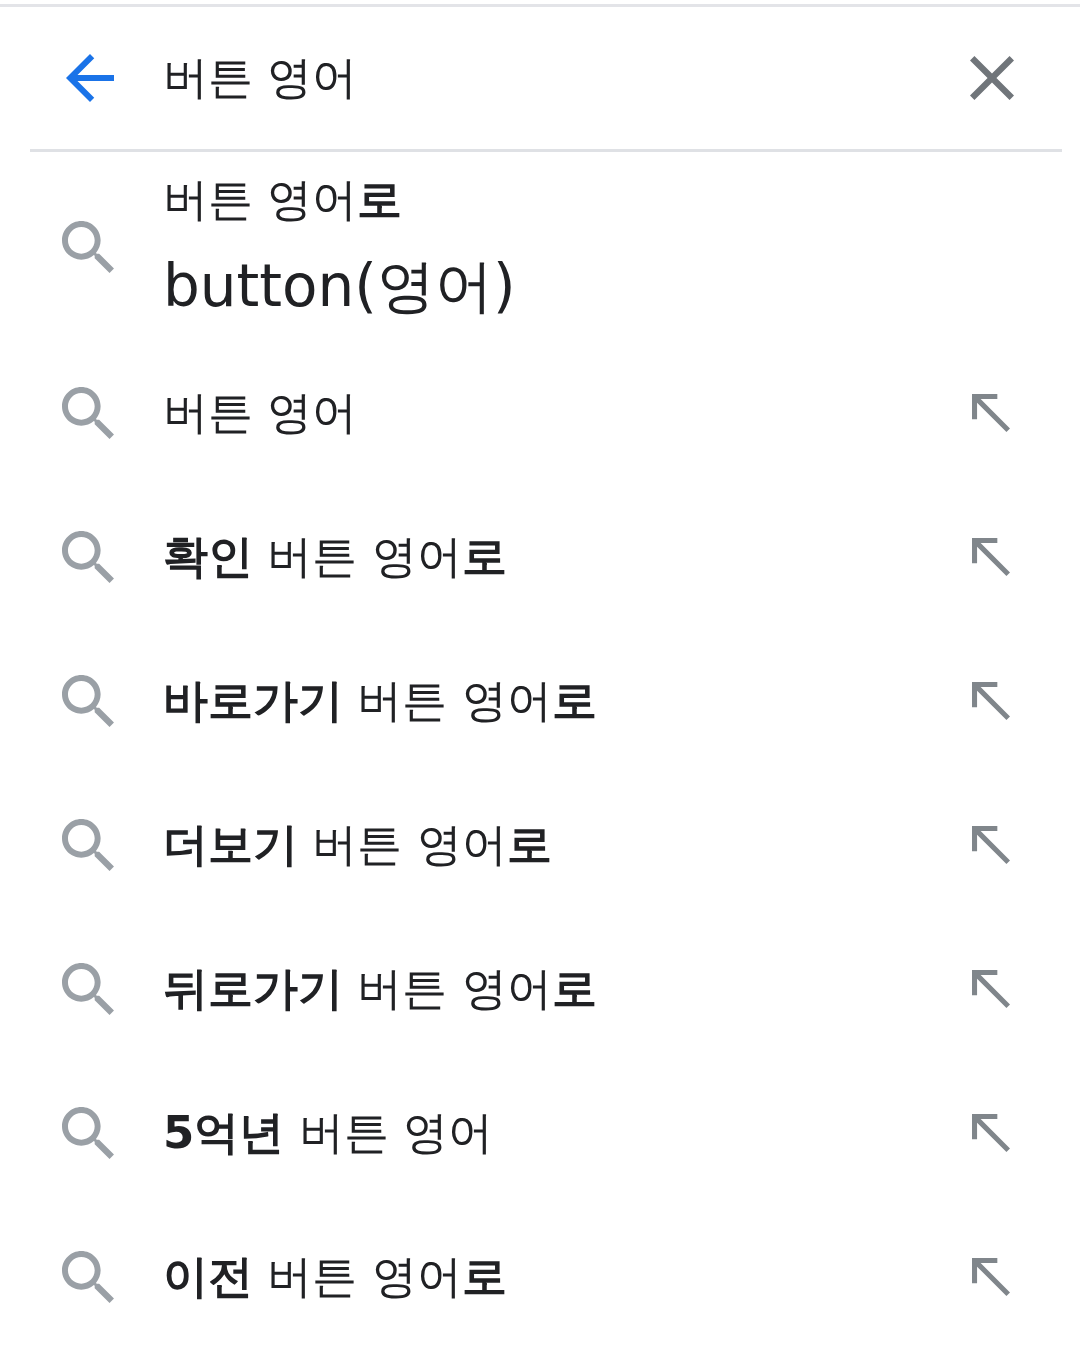 The width and height of the screenshot is (1080, 1350). What do you see at coordinates (328, 1133) in the screenshot?
I see `suggestion-text: 5억년 버튼 영어` at bounding box center [328, 1133].